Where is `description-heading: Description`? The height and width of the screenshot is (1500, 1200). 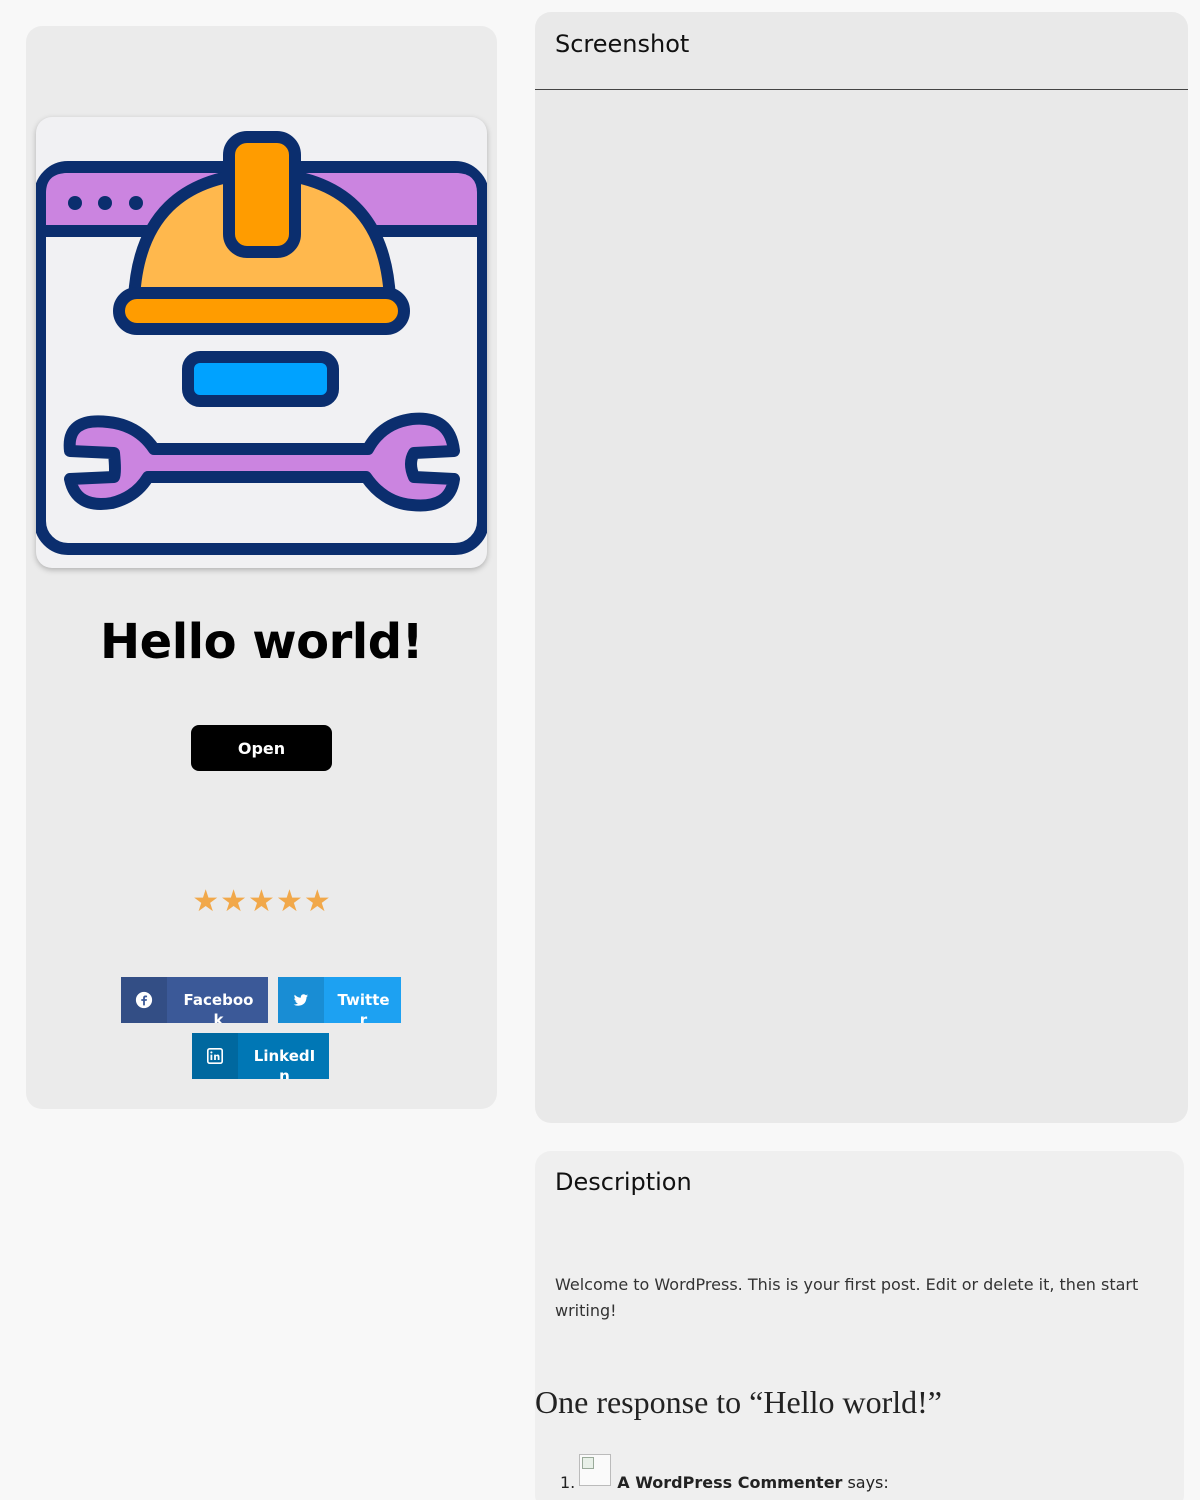 description-heading: Description is located at coordinates (623, 1182).